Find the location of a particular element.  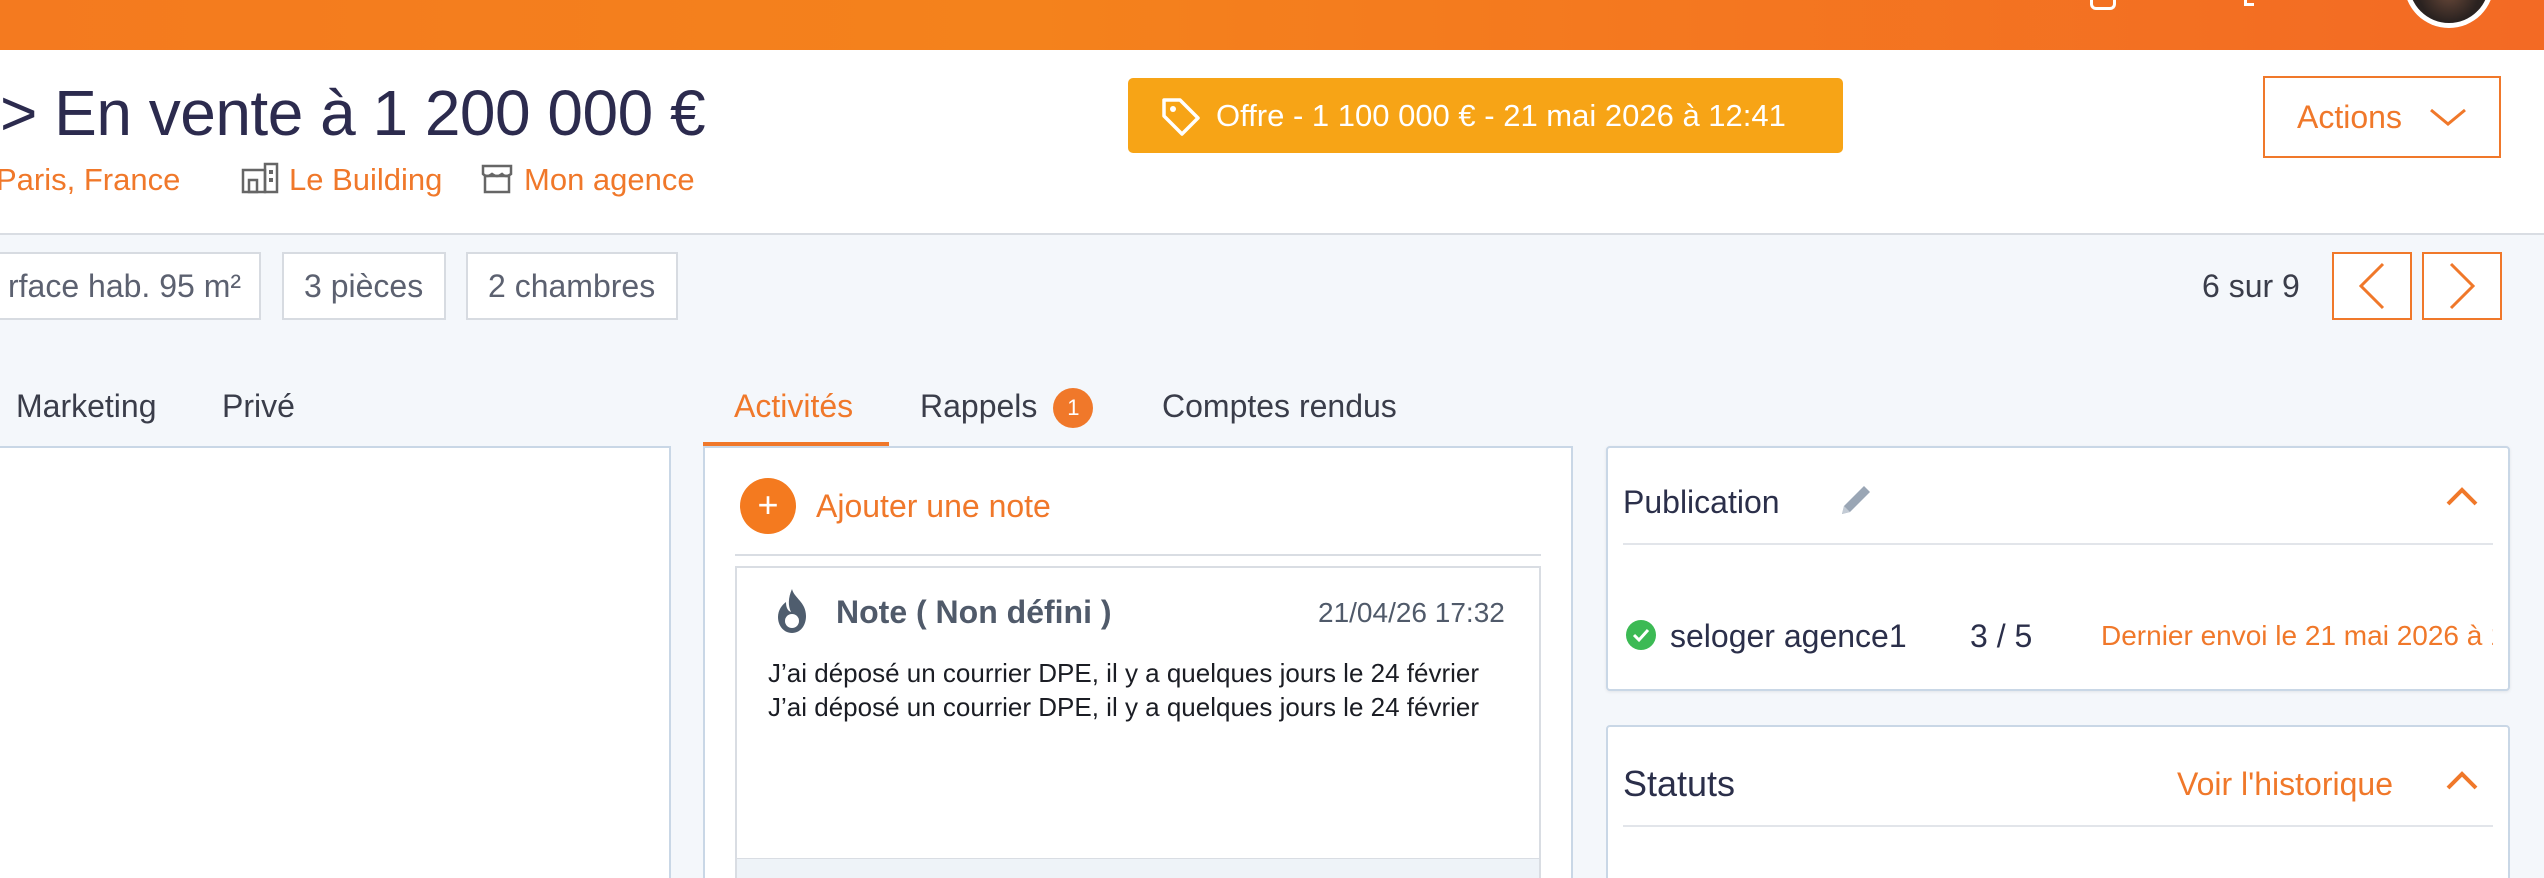

note-date: 21/04/26 17:32 is located at coordinates (1411, 612).